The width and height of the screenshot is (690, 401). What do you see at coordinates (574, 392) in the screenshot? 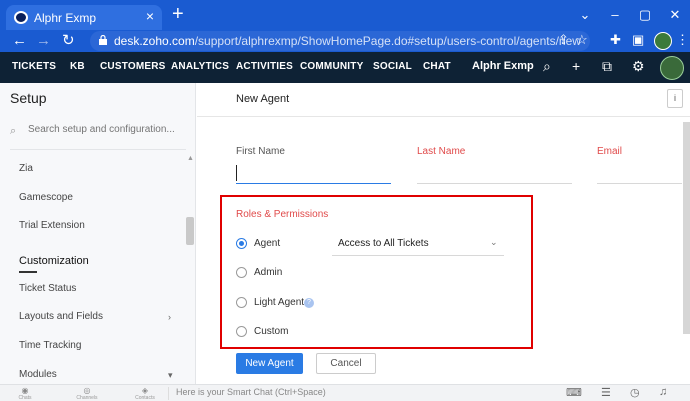
I see `keyboard-icon: ⌨` at bounding box center [574, 392].